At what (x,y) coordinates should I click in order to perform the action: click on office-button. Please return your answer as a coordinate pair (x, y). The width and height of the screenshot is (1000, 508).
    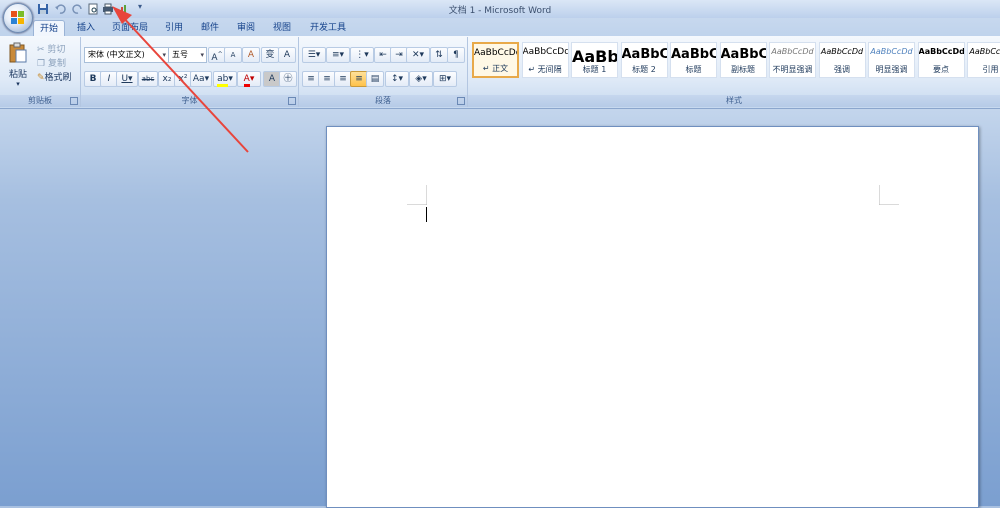
    Looking at the image, I should click on (18, 18).